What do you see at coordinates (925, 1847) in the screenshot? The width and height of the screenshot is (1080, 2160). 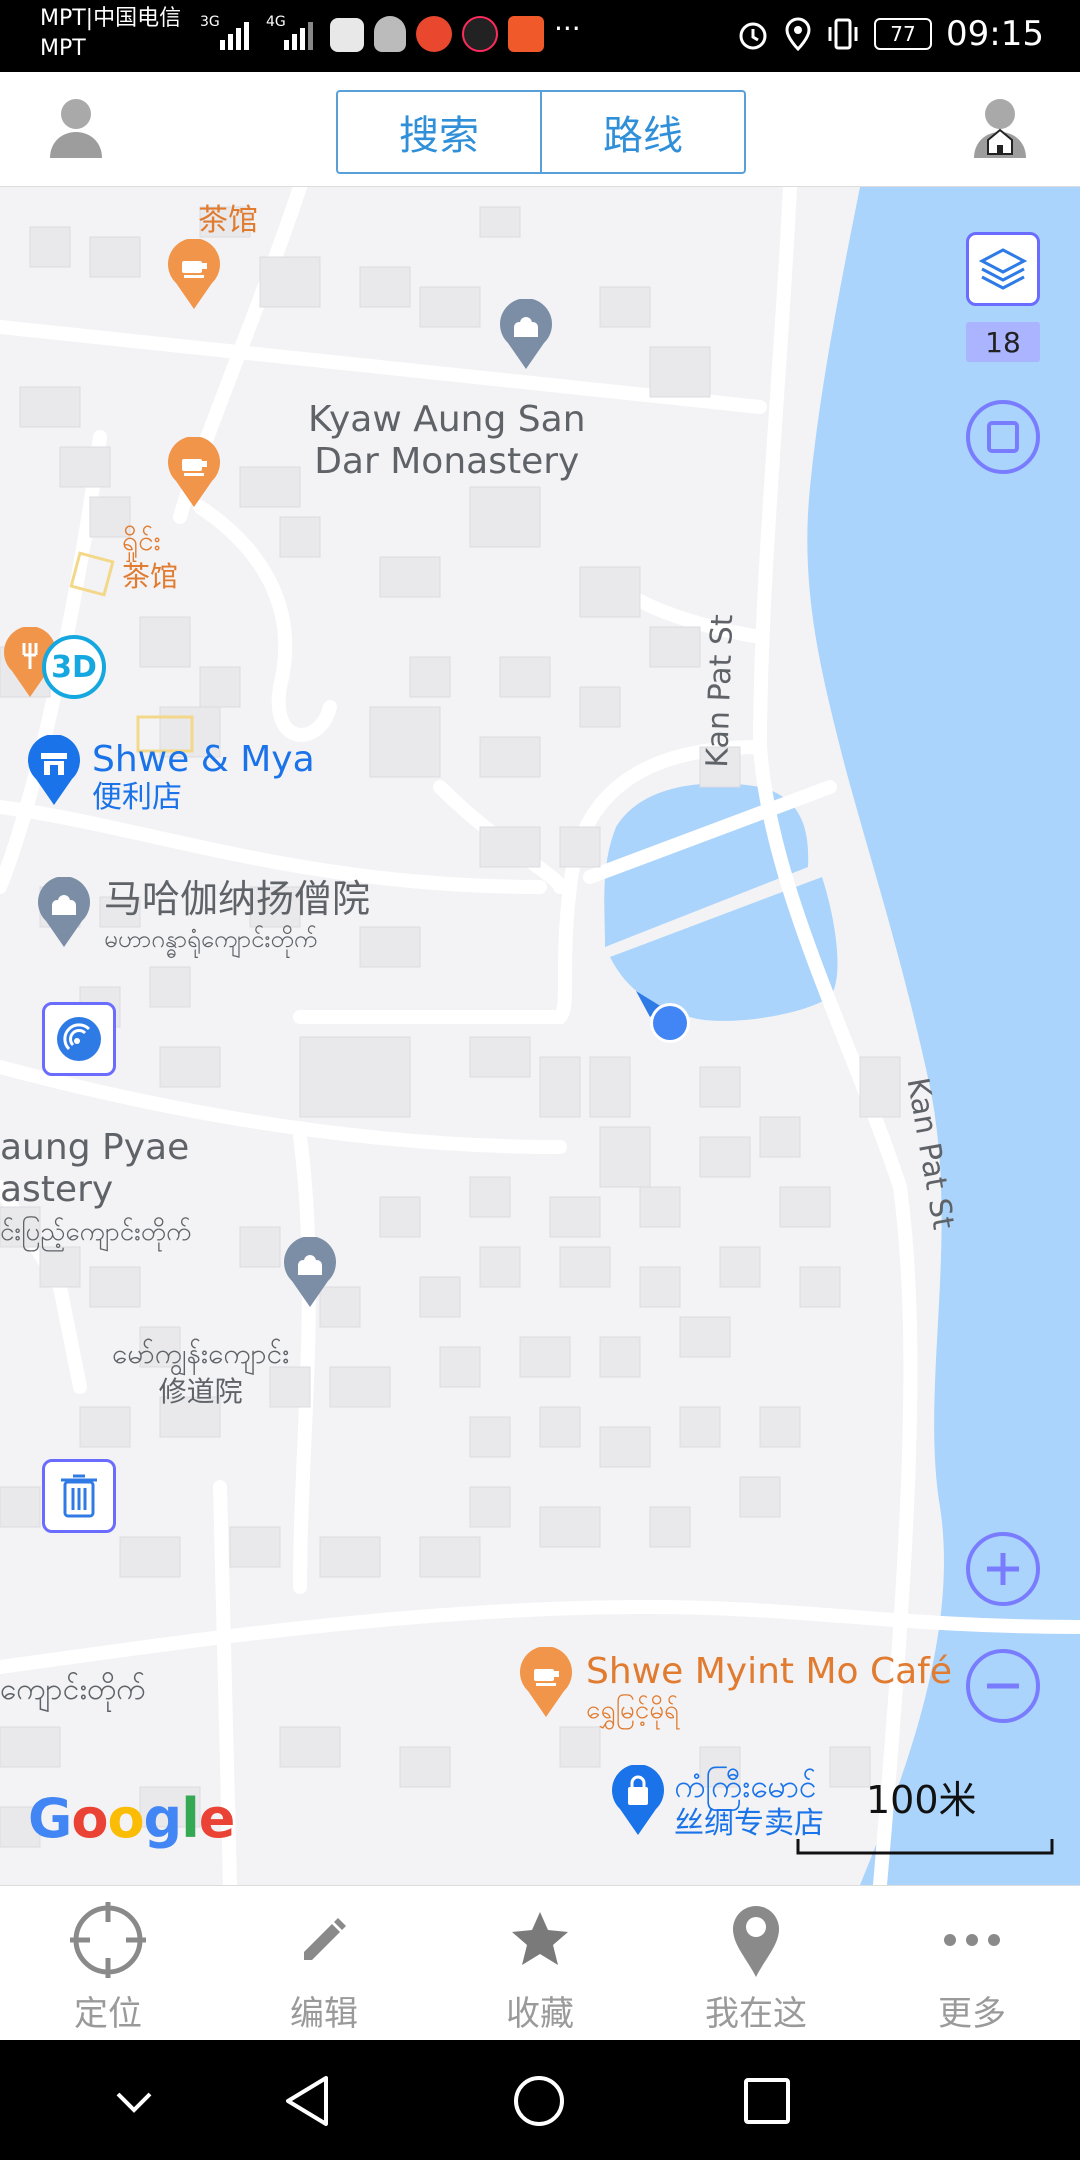 I see `scale-bar` at bounding box center [925, 1847].